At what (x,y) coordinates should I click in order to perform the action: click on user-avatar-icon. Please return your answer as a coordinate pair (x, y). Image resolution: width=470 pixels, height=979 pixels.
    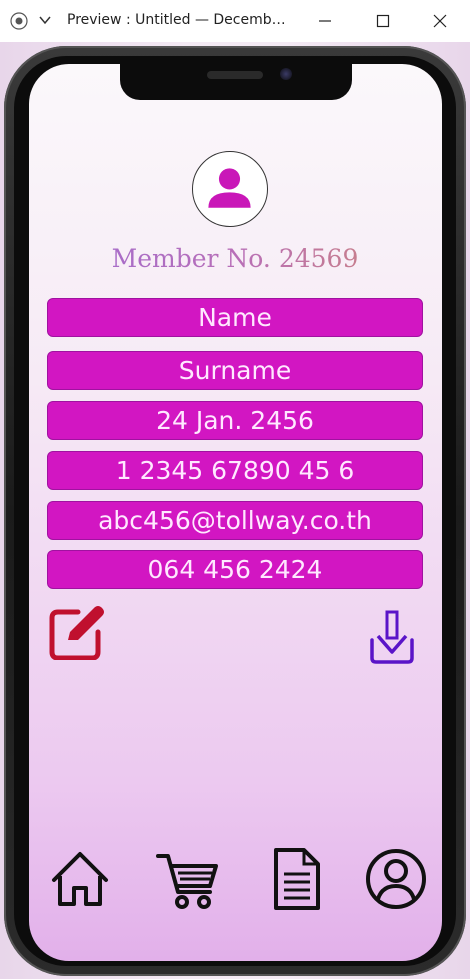
    Looking at the image, I should click on (229, 188).